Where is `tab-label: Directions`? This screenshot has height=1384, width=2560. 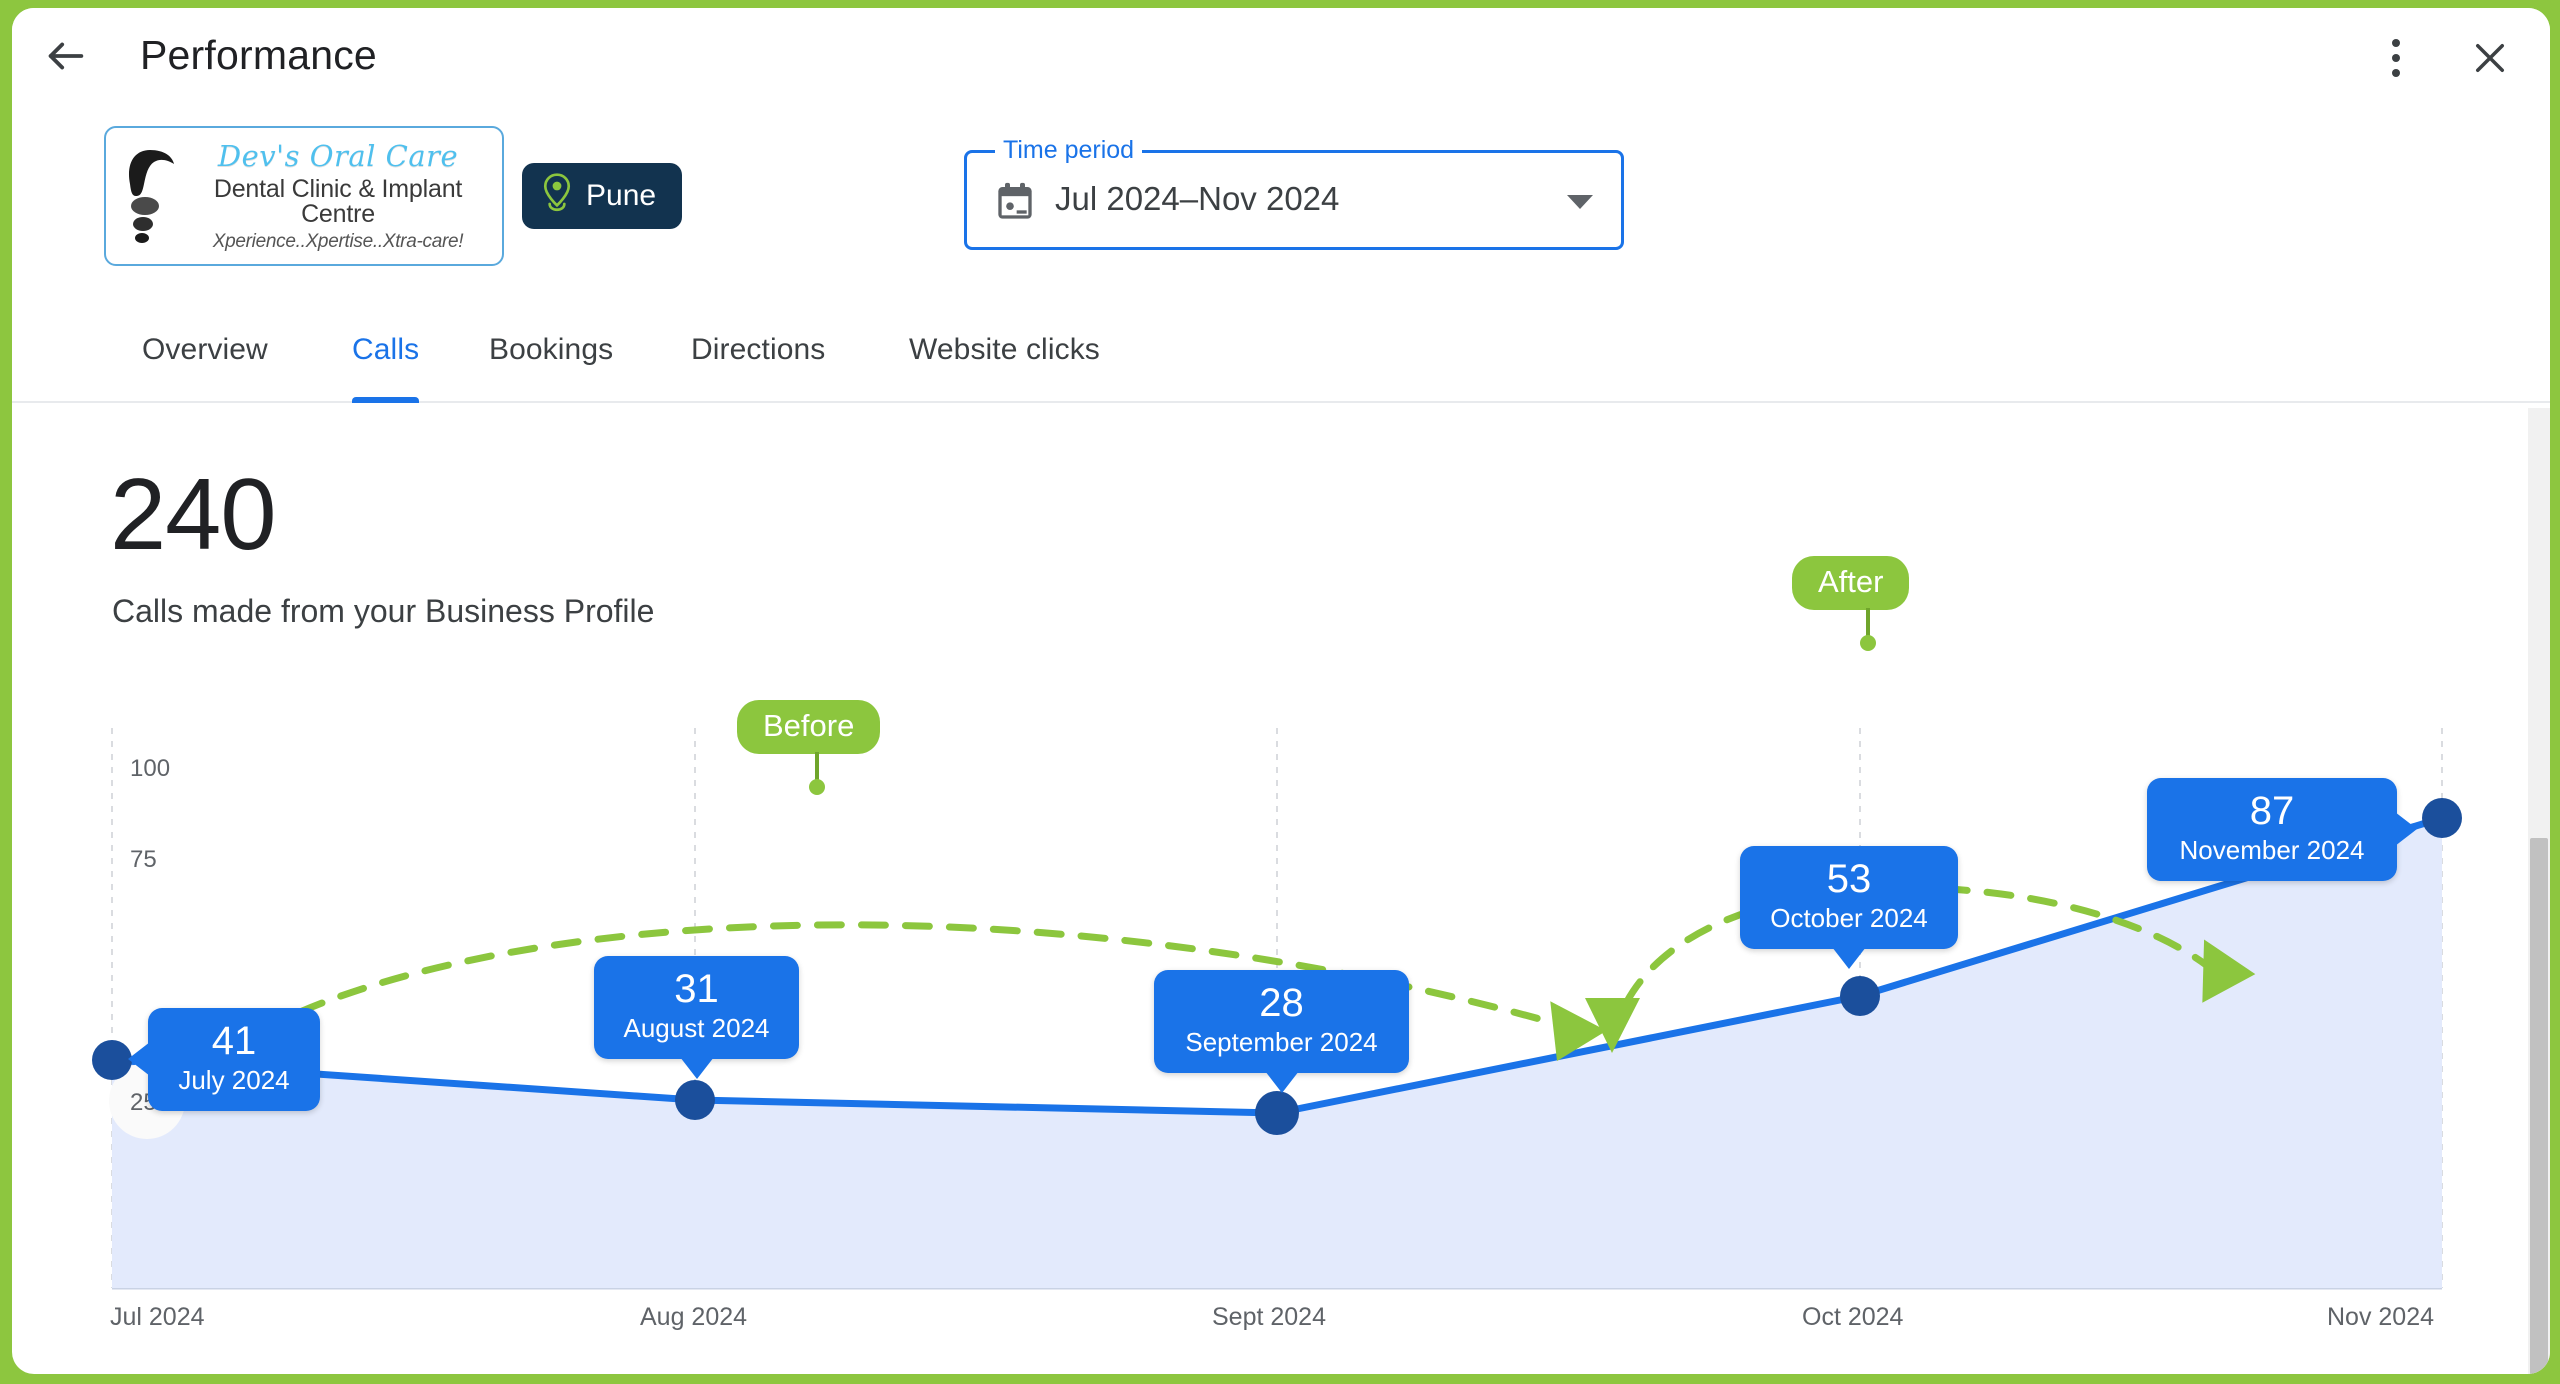 tab-label: Directions is located at coordinates (758, 349).